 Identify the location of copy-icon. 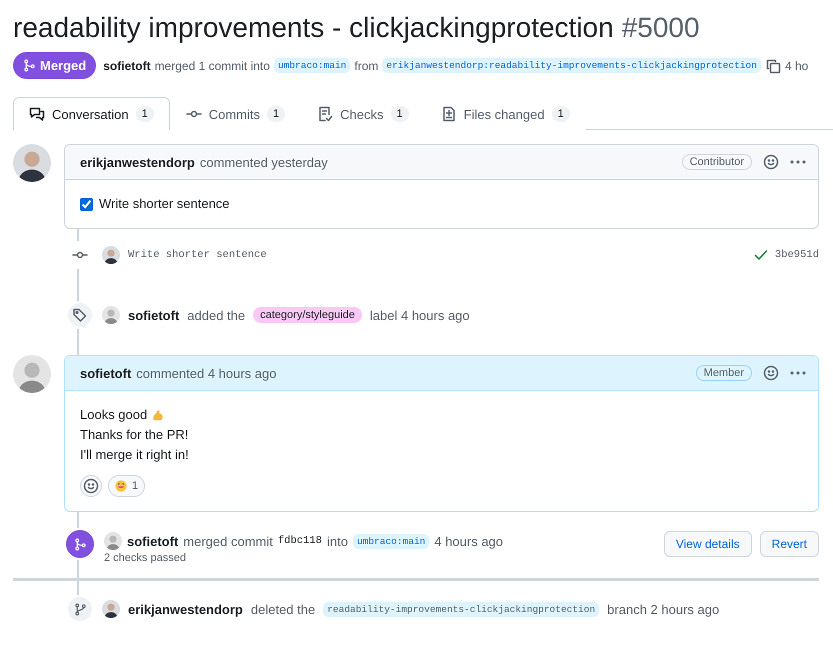
(772, 66).